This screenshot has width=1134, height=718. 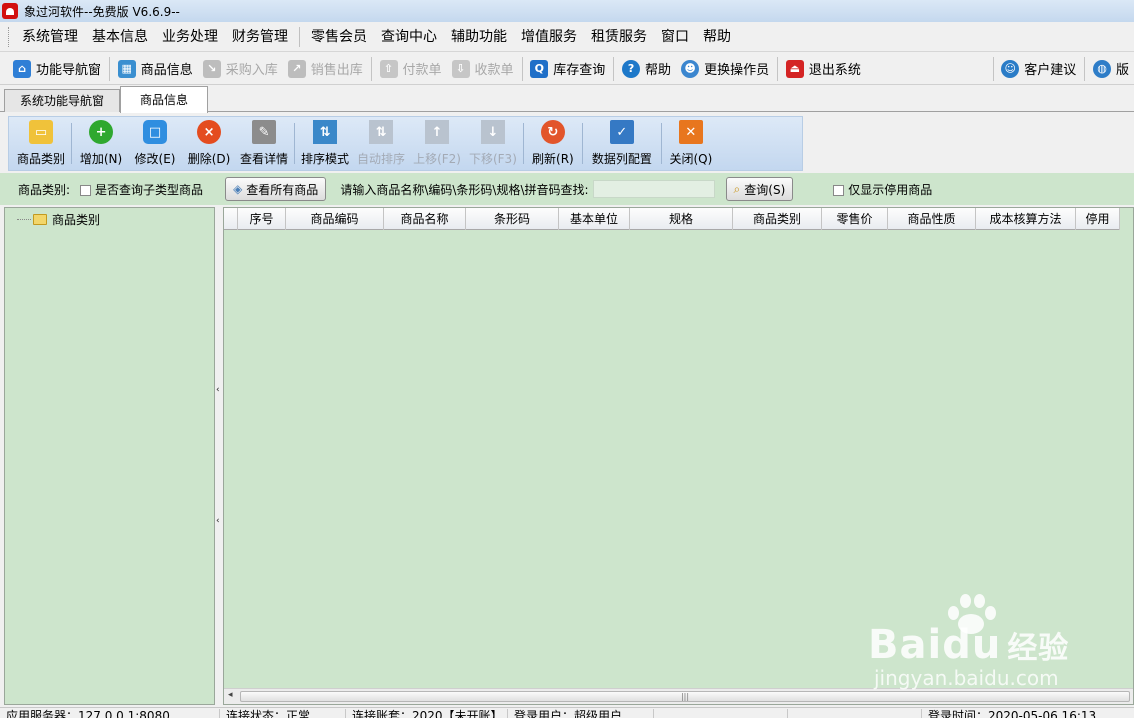 What do you see at coordinates (155, 143) in the screenshot?
I see `edit-button: □ 修改(E)` at bounding box center [155, 143].